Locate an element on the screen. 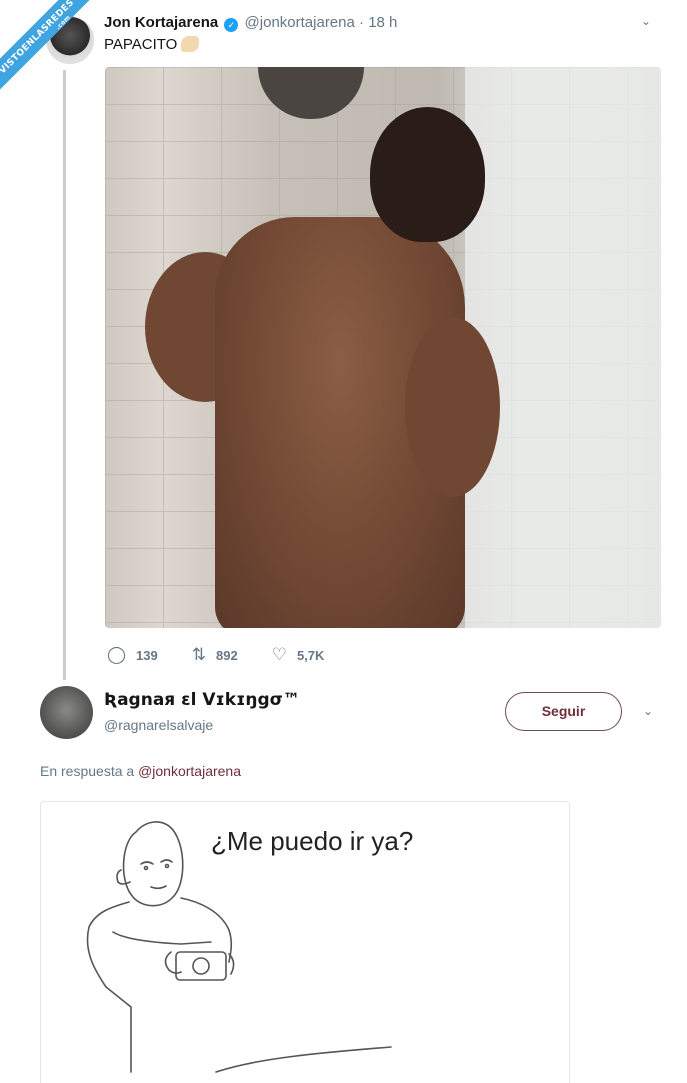 Image resolution: width=687 pixels, height=1083 pixels. author-handle: @jonkortajarena is located at coordinates (300, 22).